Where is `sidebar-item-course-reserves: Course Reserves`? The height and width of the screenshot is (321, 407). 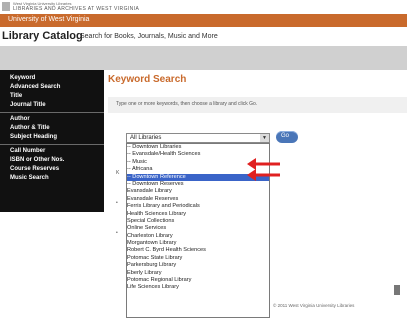
sidebar-item-course-reserves: Course Reserves is located at coordinates (52, 169).